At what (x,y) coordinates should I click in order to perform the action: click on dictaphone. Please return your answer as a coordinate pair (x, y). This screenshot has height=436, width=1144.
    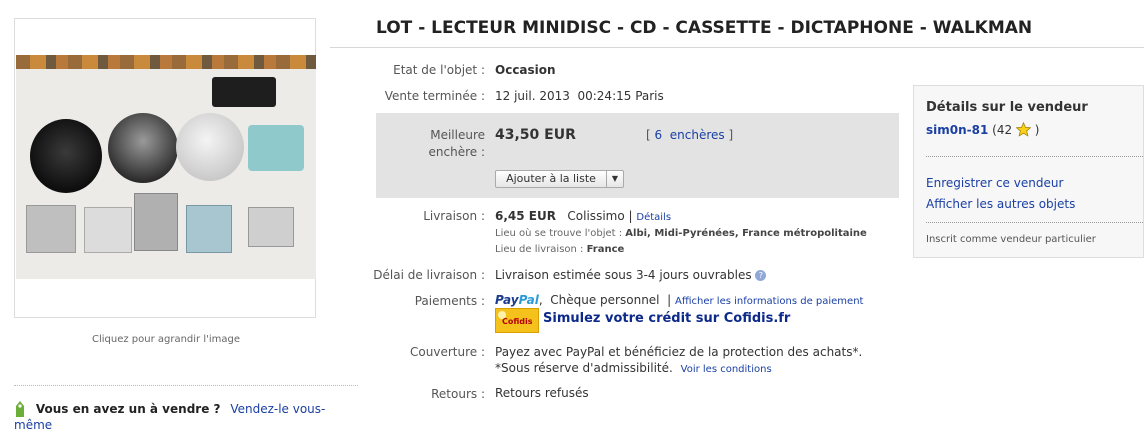
    Looking at the image, I should click on (244, 92).